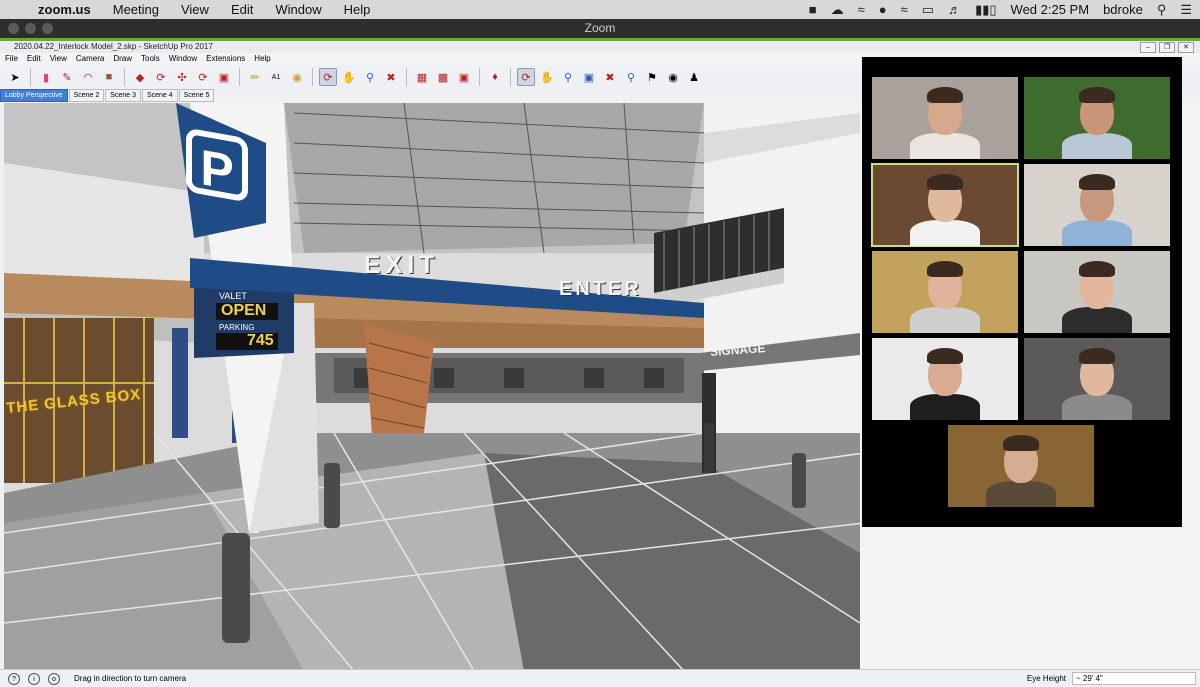  What do you see at coordinates (298, 9) in the screenshot?
I see `menu-window: Window` at bounding box center [298, 9].